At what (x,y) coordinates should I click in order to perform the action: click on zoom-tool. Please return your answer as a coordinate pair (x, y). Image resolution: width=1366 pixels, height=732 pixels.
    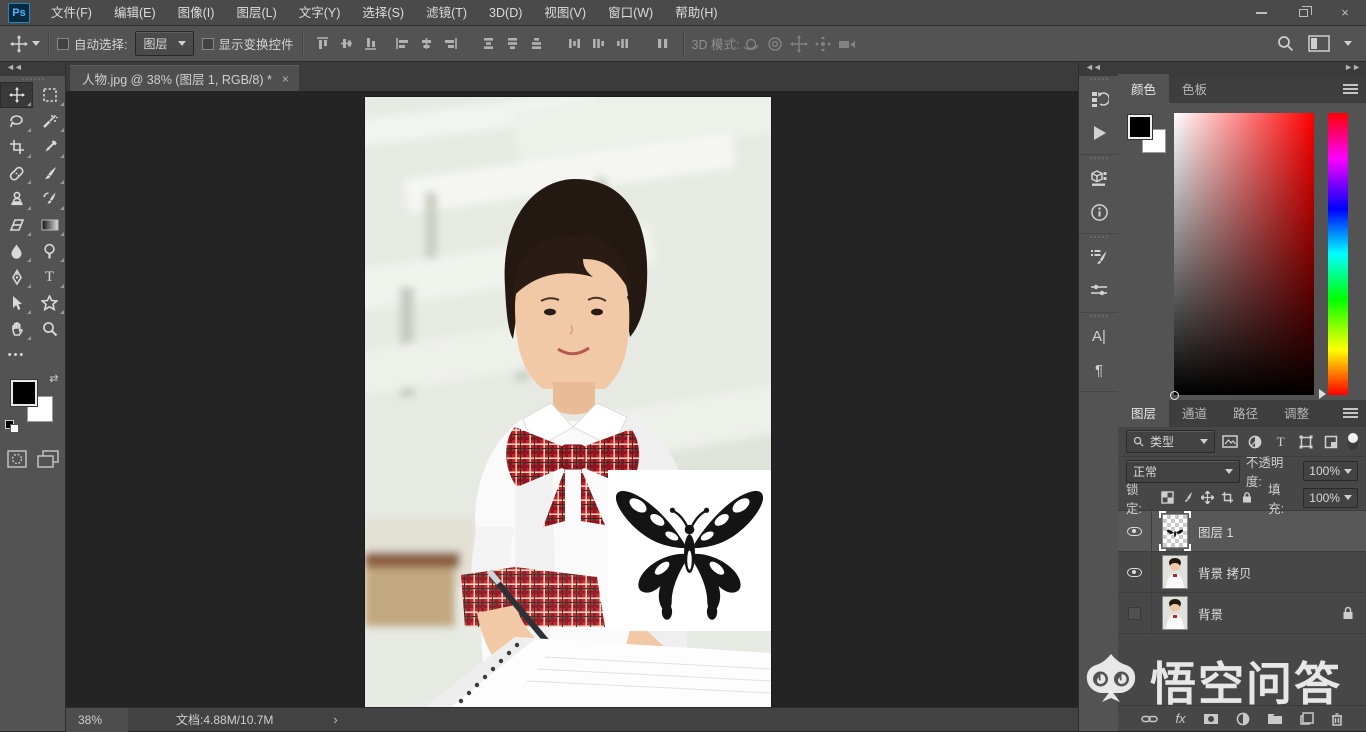
    Looking at the image, I should click on (49, 329).